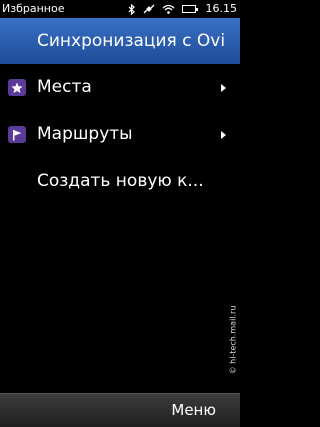 The image size is (320, 427). Describe the element at coordinates (132, 9) in the screenshot. I see `bluetooth-icon` at that location.